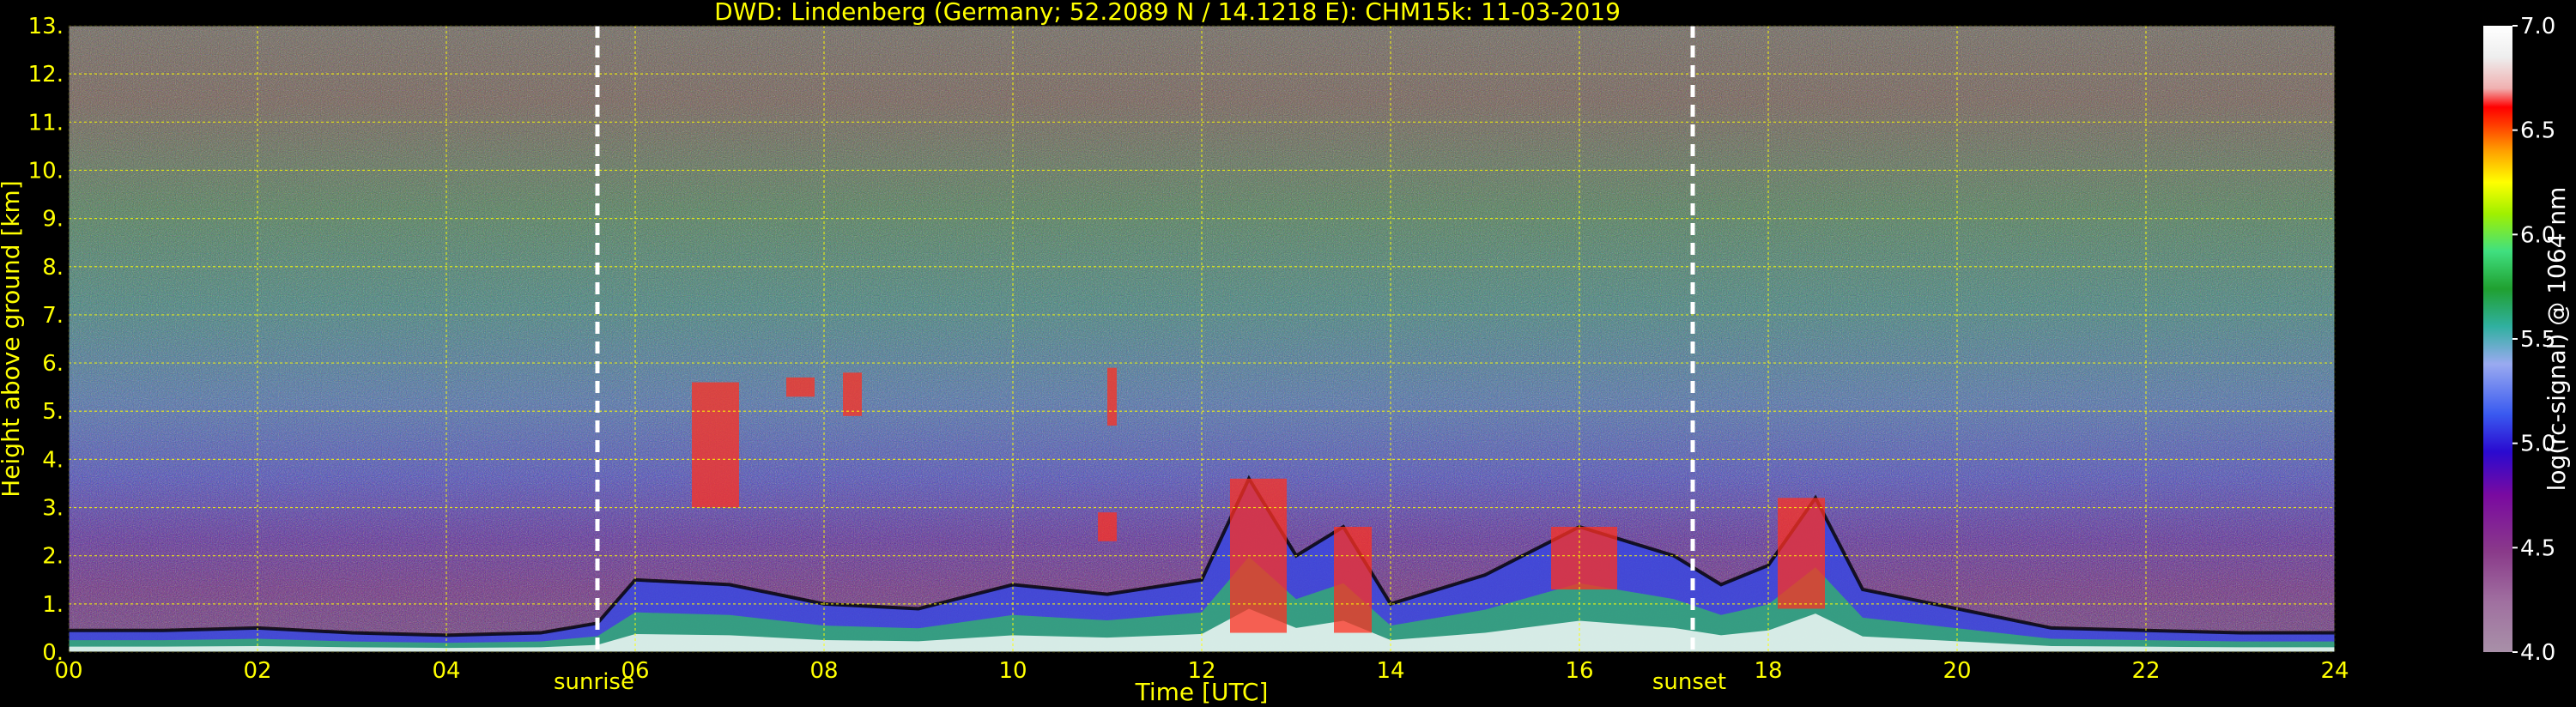  What do you see at coordinates (53, 605) in the screenshot?
I see `y-tick-label: 1.` at bounding box center [53, 605].